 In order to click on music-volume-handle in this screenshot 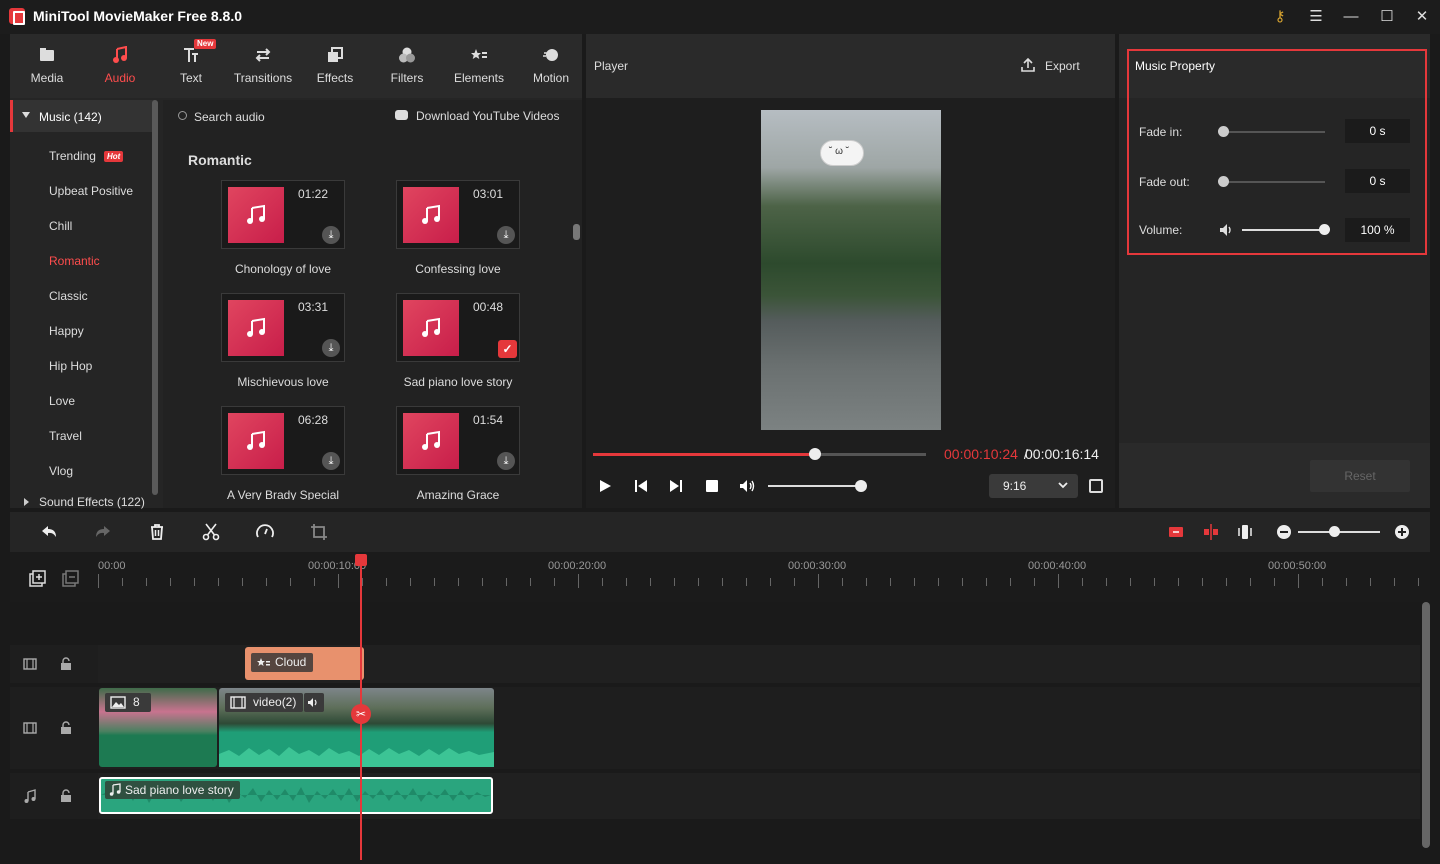, I will do `click(1324, 229)`.